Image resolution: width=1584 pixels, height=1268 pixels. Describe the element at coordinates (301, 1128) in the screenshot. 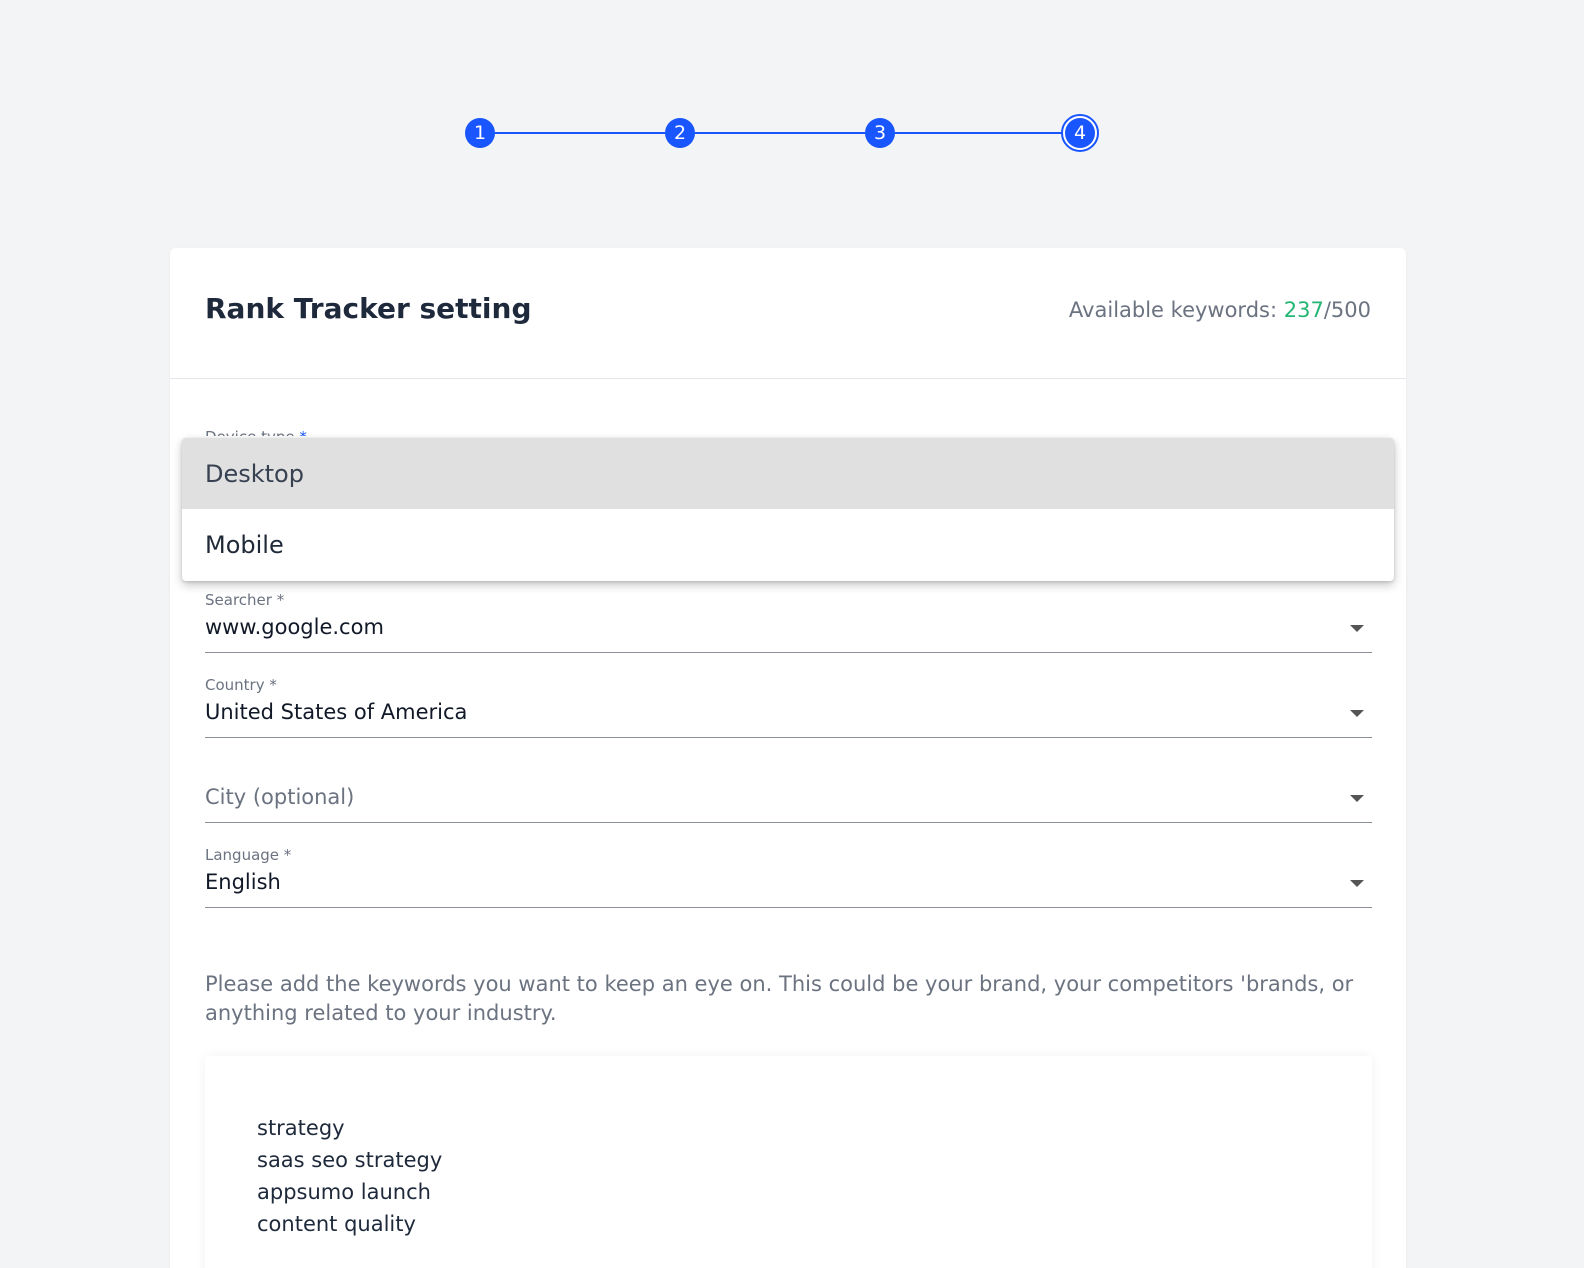

I see `keyword-item: strategy` at that location.